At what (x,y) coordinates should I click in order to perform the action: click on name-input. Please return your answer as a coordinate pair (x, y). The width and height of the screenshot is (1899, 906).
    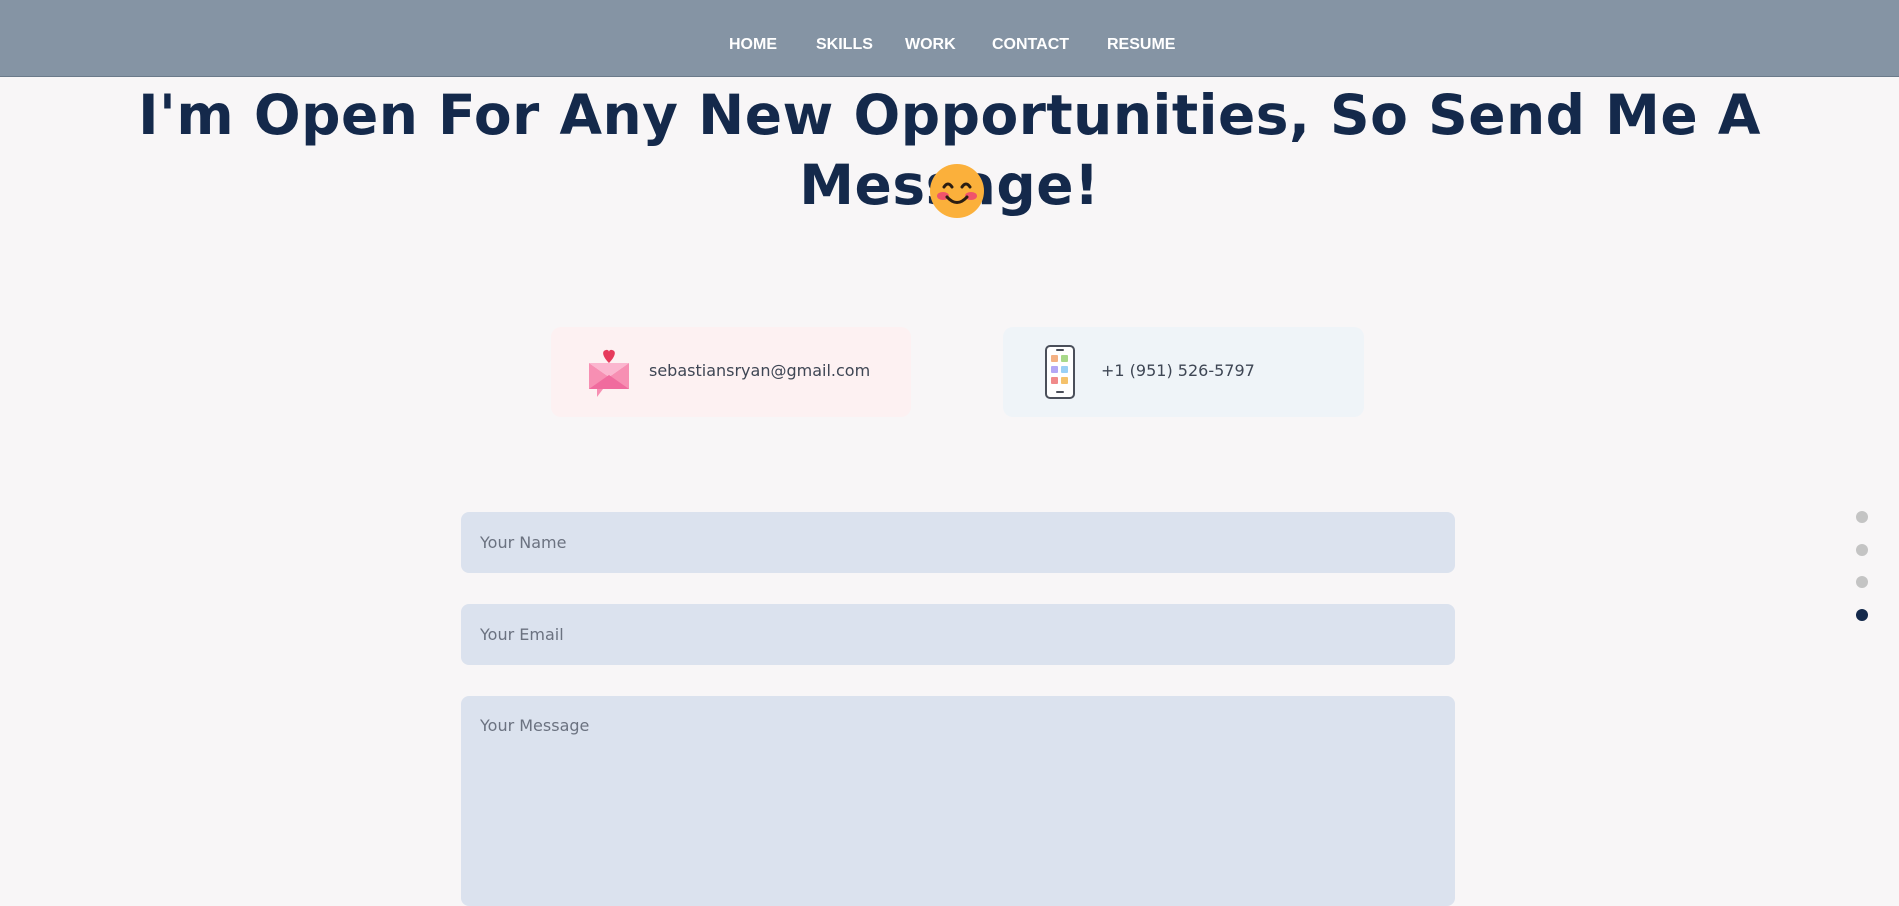
    Looking at the image, I should click on (958, 542).